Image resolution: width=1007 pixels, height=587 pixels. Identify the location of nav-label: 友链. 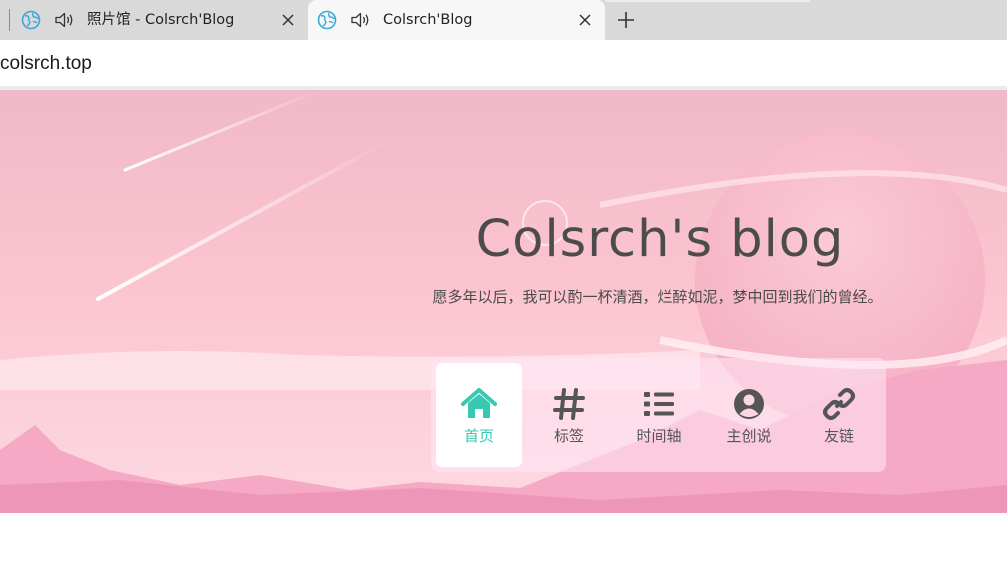
(838, 436).